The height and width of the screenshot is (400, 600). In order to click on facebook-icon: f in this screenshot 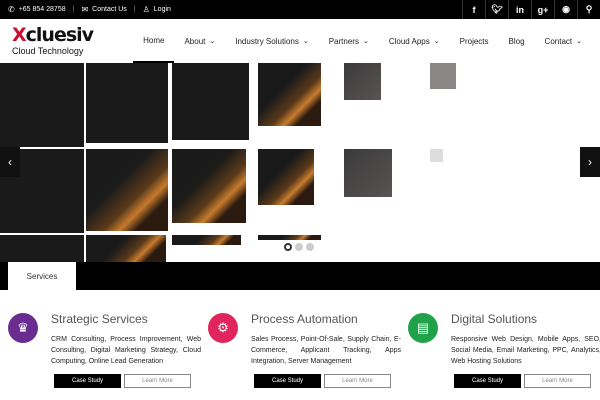, I will do `click(473, 9)`.